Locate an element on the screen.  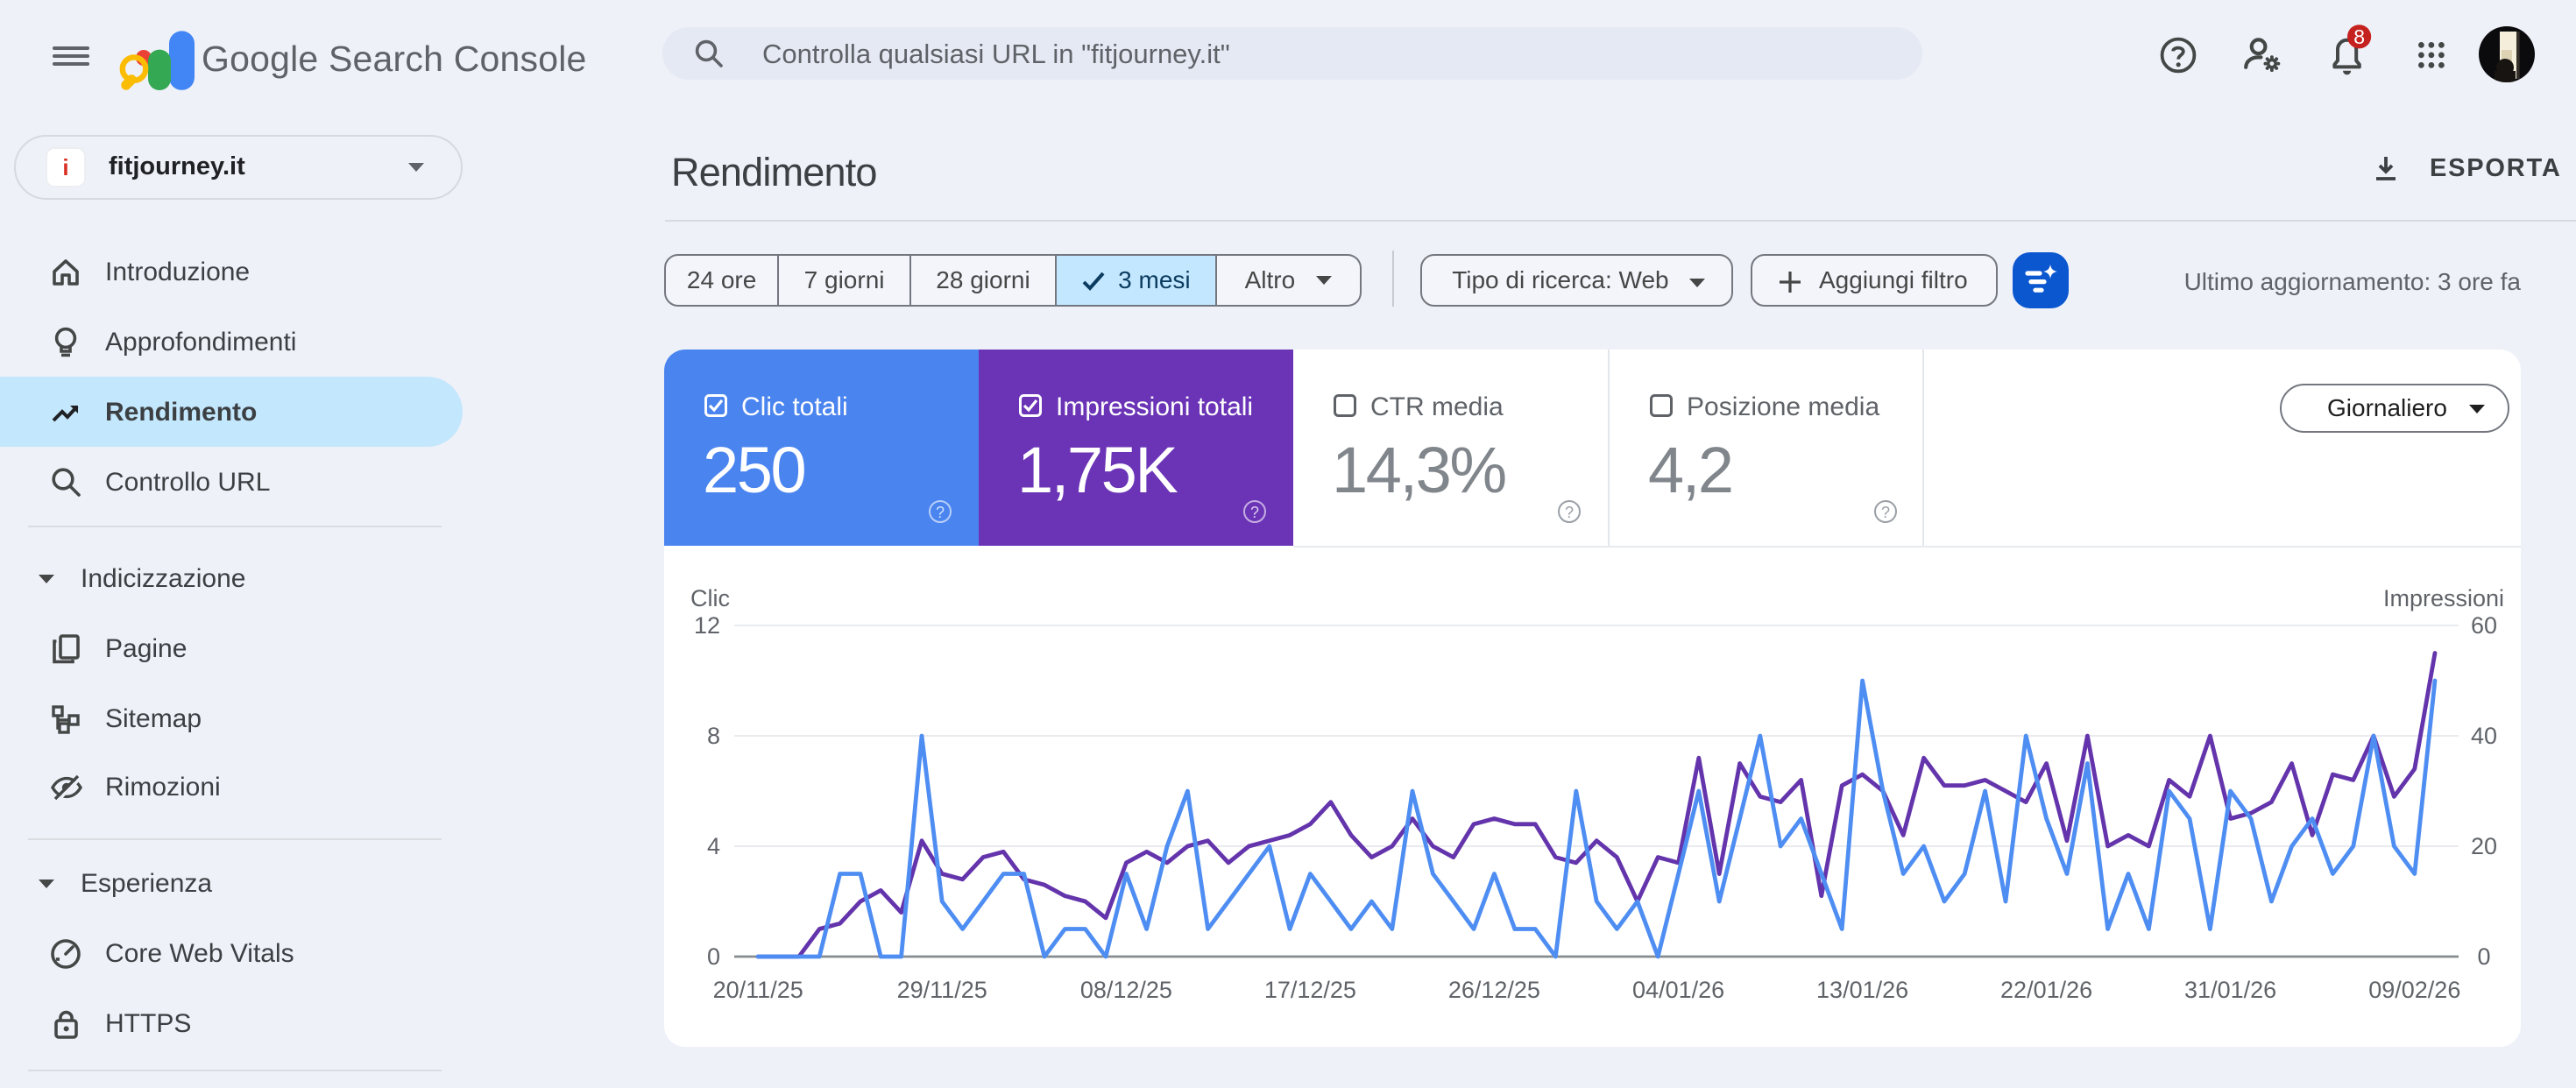
svg-text: 40 is located at coordinates (2484, 736).